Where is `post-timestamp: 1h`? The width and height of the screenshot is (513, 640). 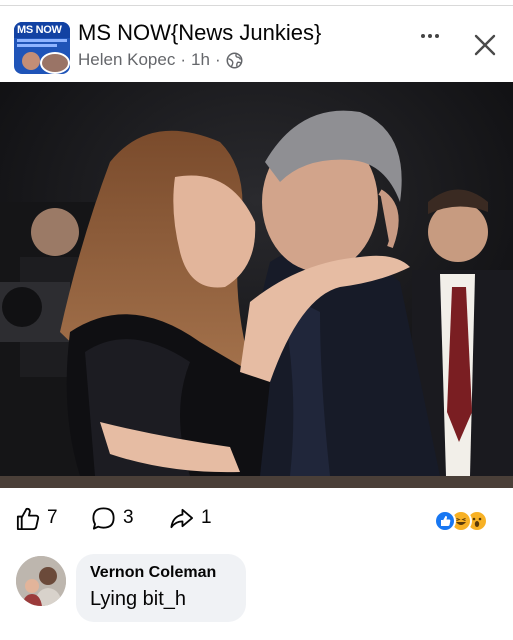 post-timestamp: 1h is located at coordinates (200, 60).